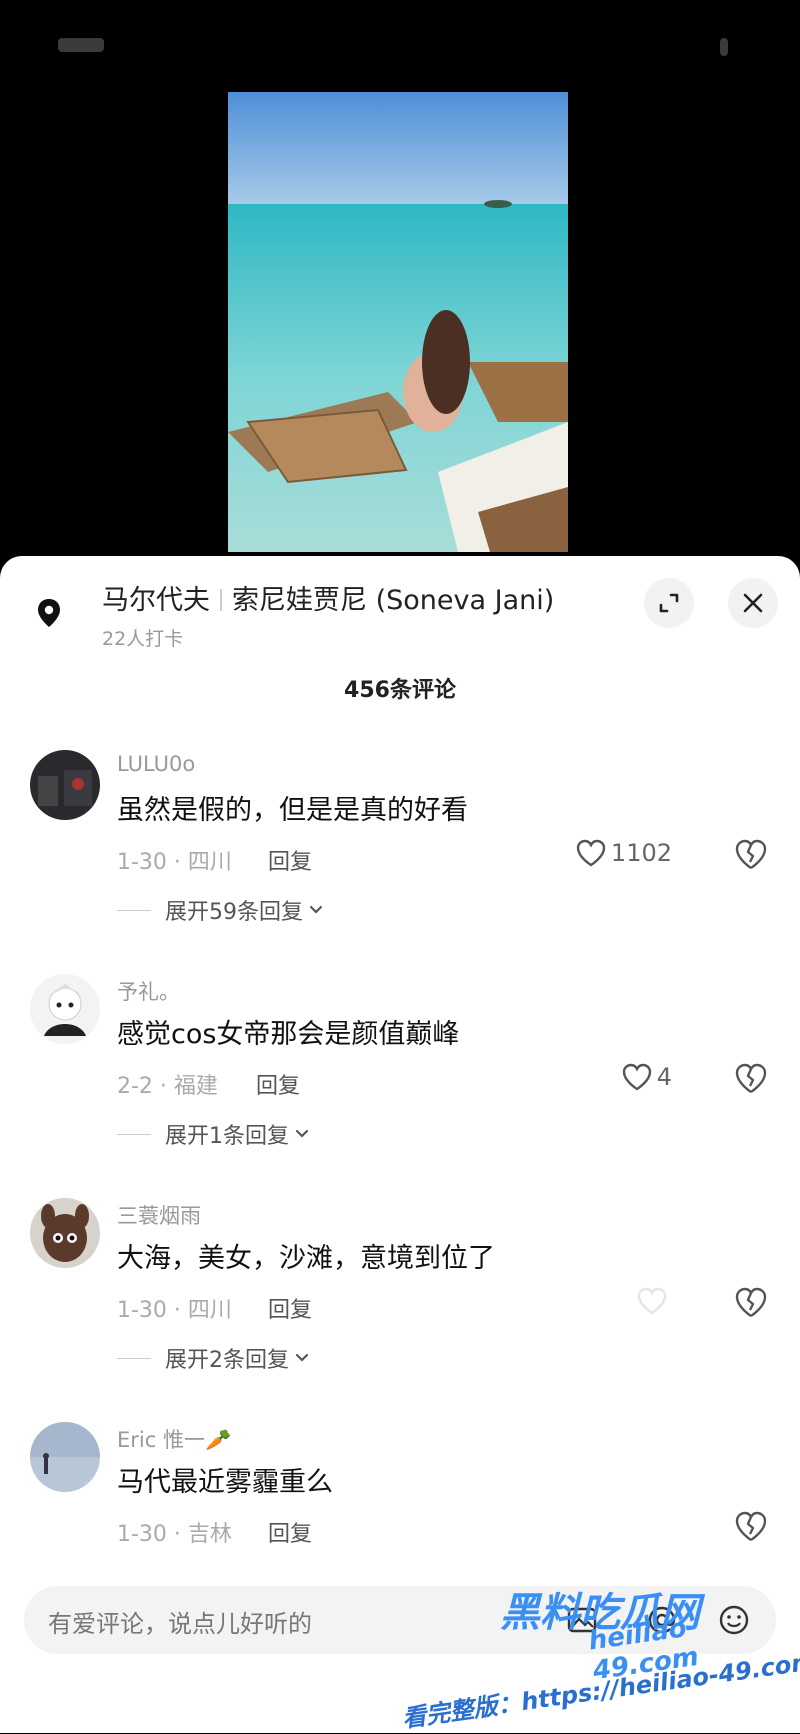 The width and height of the screenshot is (800, 1734). Describe the element at coordinates (159, 1215) in the screenshot. I see `comment-username: 三蓑烟雨` at that location.